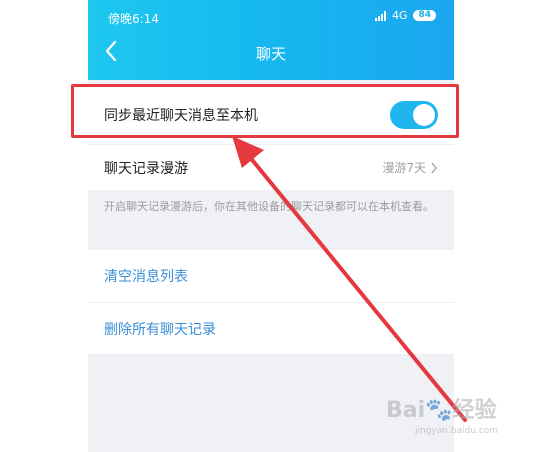 Image resolution: width=541 pixels, height=452 pixels. Describe the element at coordinates (441, 410) in the screenshot. I see `watermark-logo: Bai🐾经验` at that location.